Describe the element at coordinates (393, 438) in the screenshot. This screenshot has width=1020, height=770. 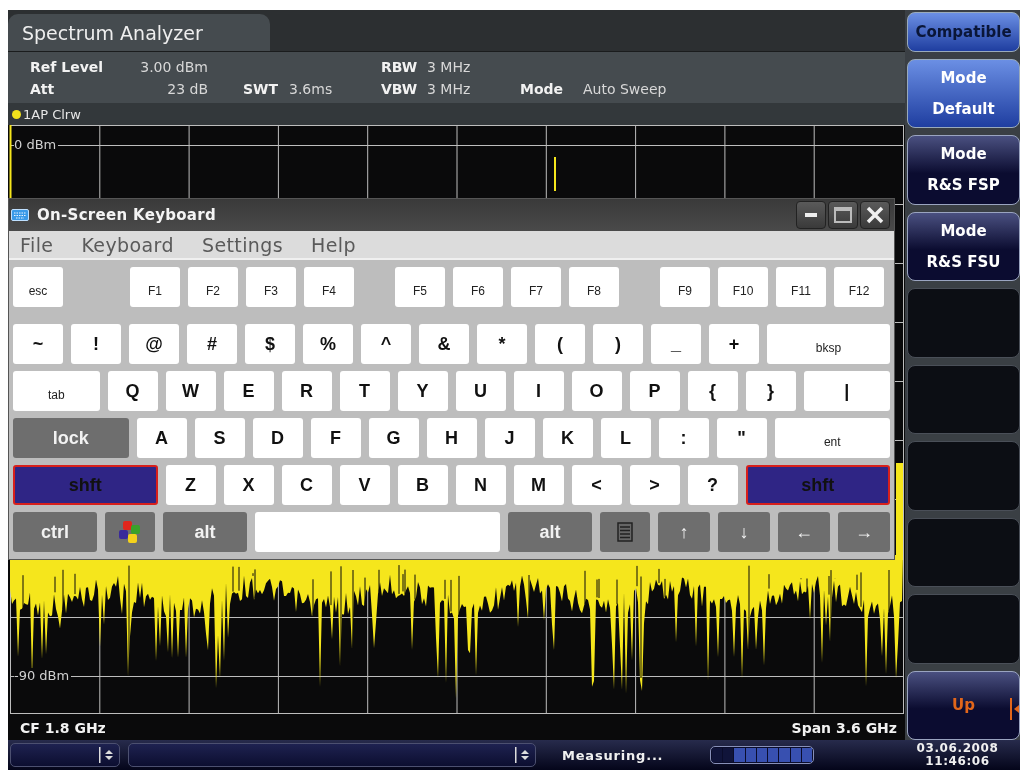
I see `key: G` at that location.